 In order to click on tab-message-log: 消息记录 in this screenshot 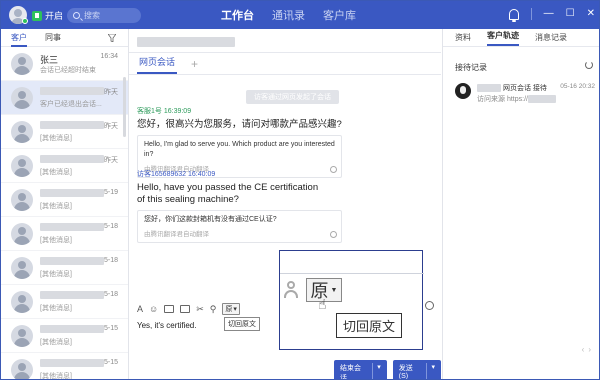, I will do `click(551, 39)`.